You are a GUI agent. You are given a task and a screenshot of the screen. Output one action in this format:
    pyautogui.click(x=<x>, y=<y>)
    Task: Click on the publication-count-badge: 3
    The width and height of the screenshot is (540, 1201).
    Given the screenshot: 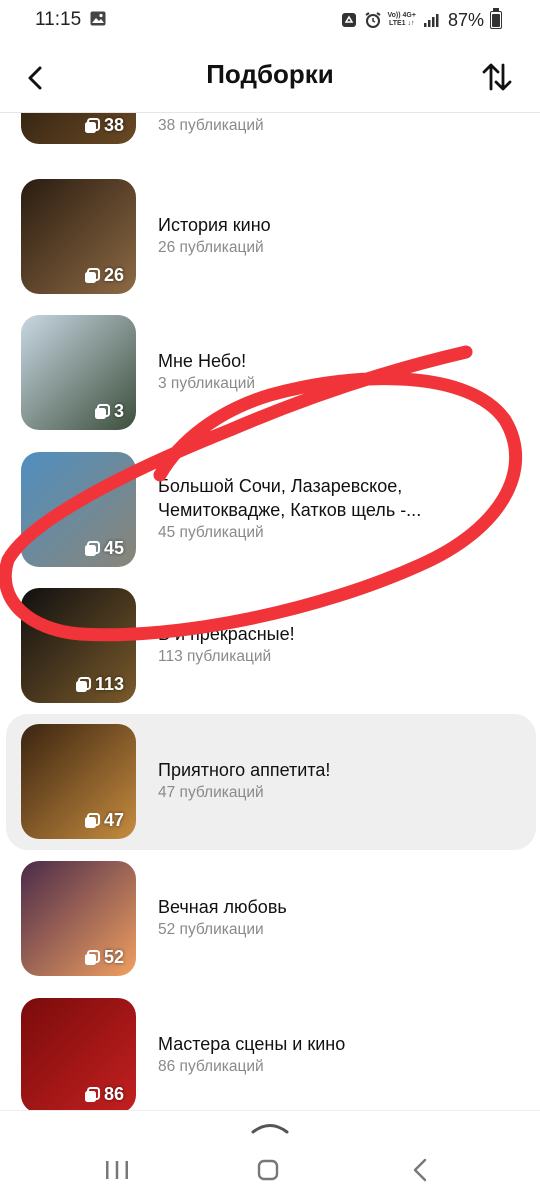 What is the action you would take?
    pyautogui.click(x=108, y=411)
    